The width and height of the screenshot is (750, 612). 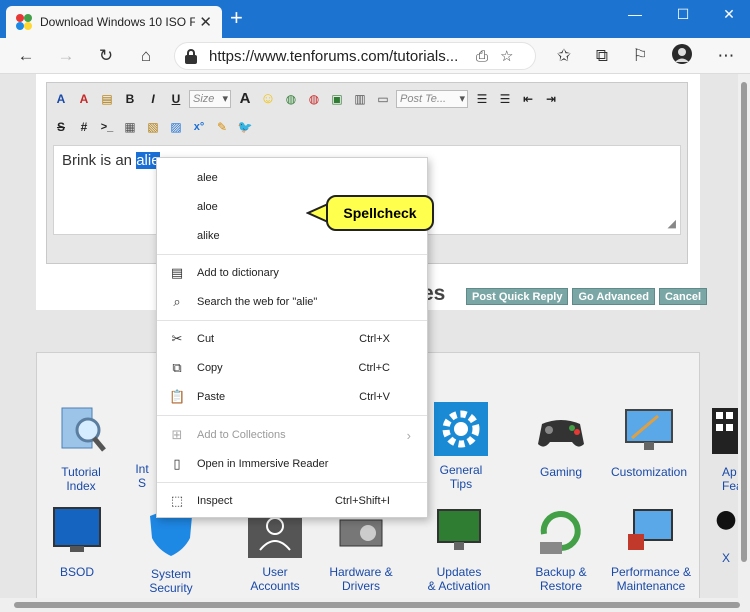 I want to click on menu-shortcut: Ctrl+V, so click(x=374, y=397).